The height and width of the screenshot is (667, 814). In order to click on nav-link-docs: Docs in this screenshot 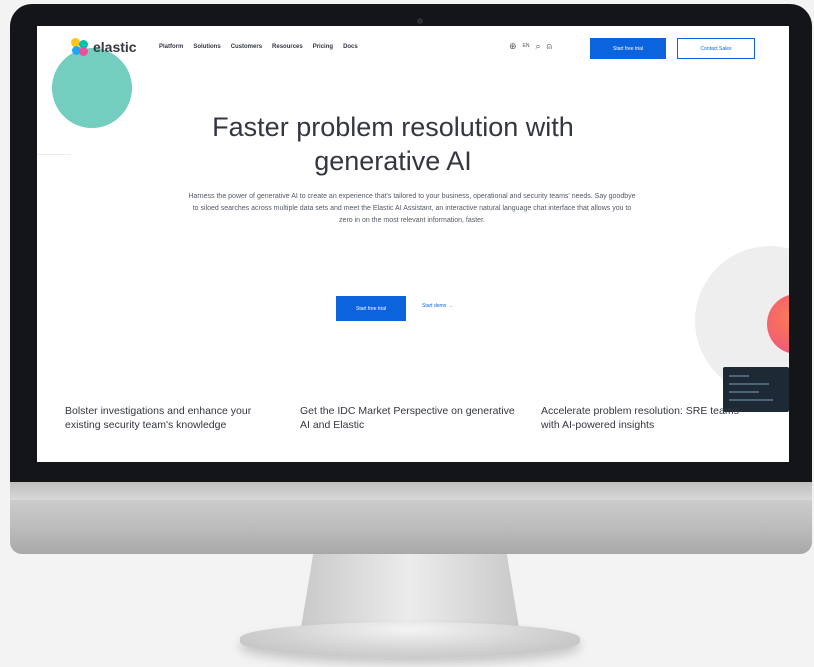, I will do `click(350, 47)`.